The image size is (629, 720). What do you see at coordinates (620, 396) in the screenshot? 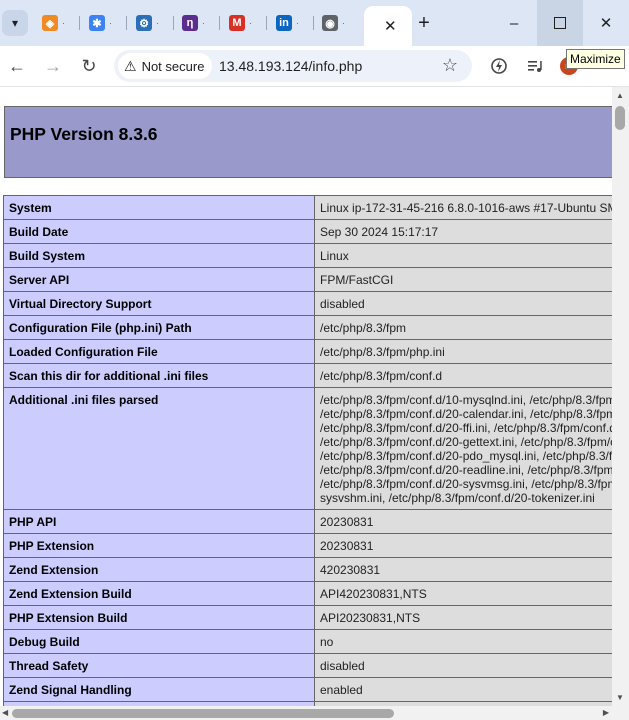
I see `vertical-scrollbar: ▲ ▼` at bounding box center [620, 396].